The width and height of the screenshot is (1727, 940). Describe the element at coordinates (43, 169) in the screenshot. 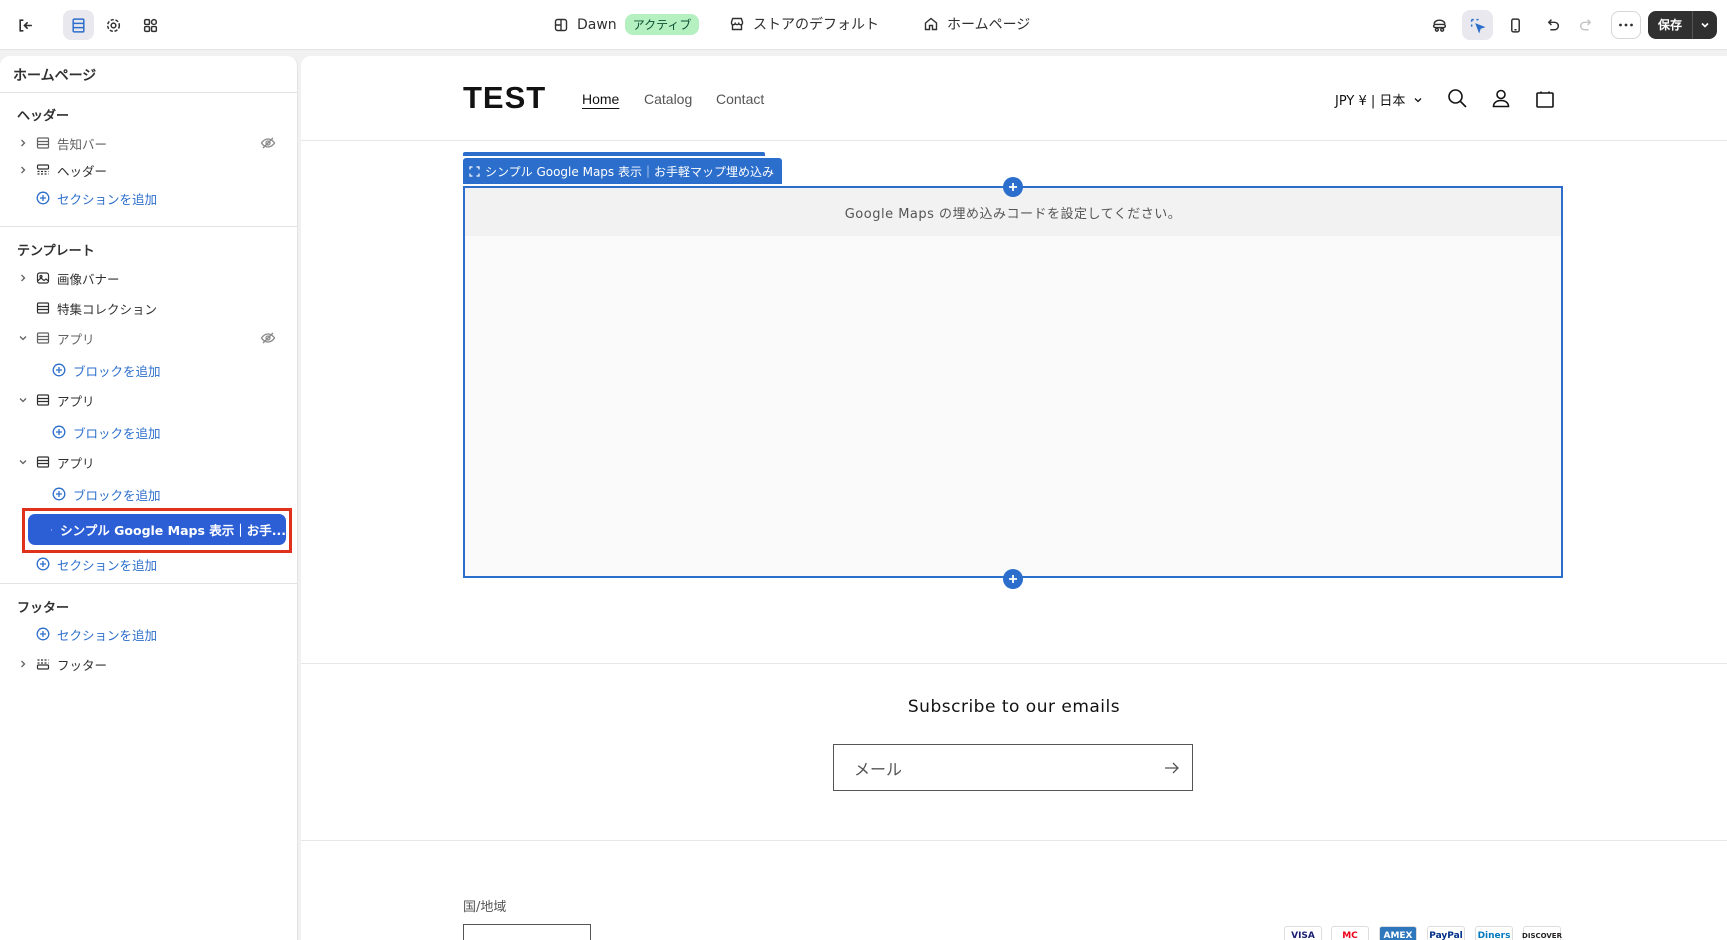

I see `header-section-icon` at that location.